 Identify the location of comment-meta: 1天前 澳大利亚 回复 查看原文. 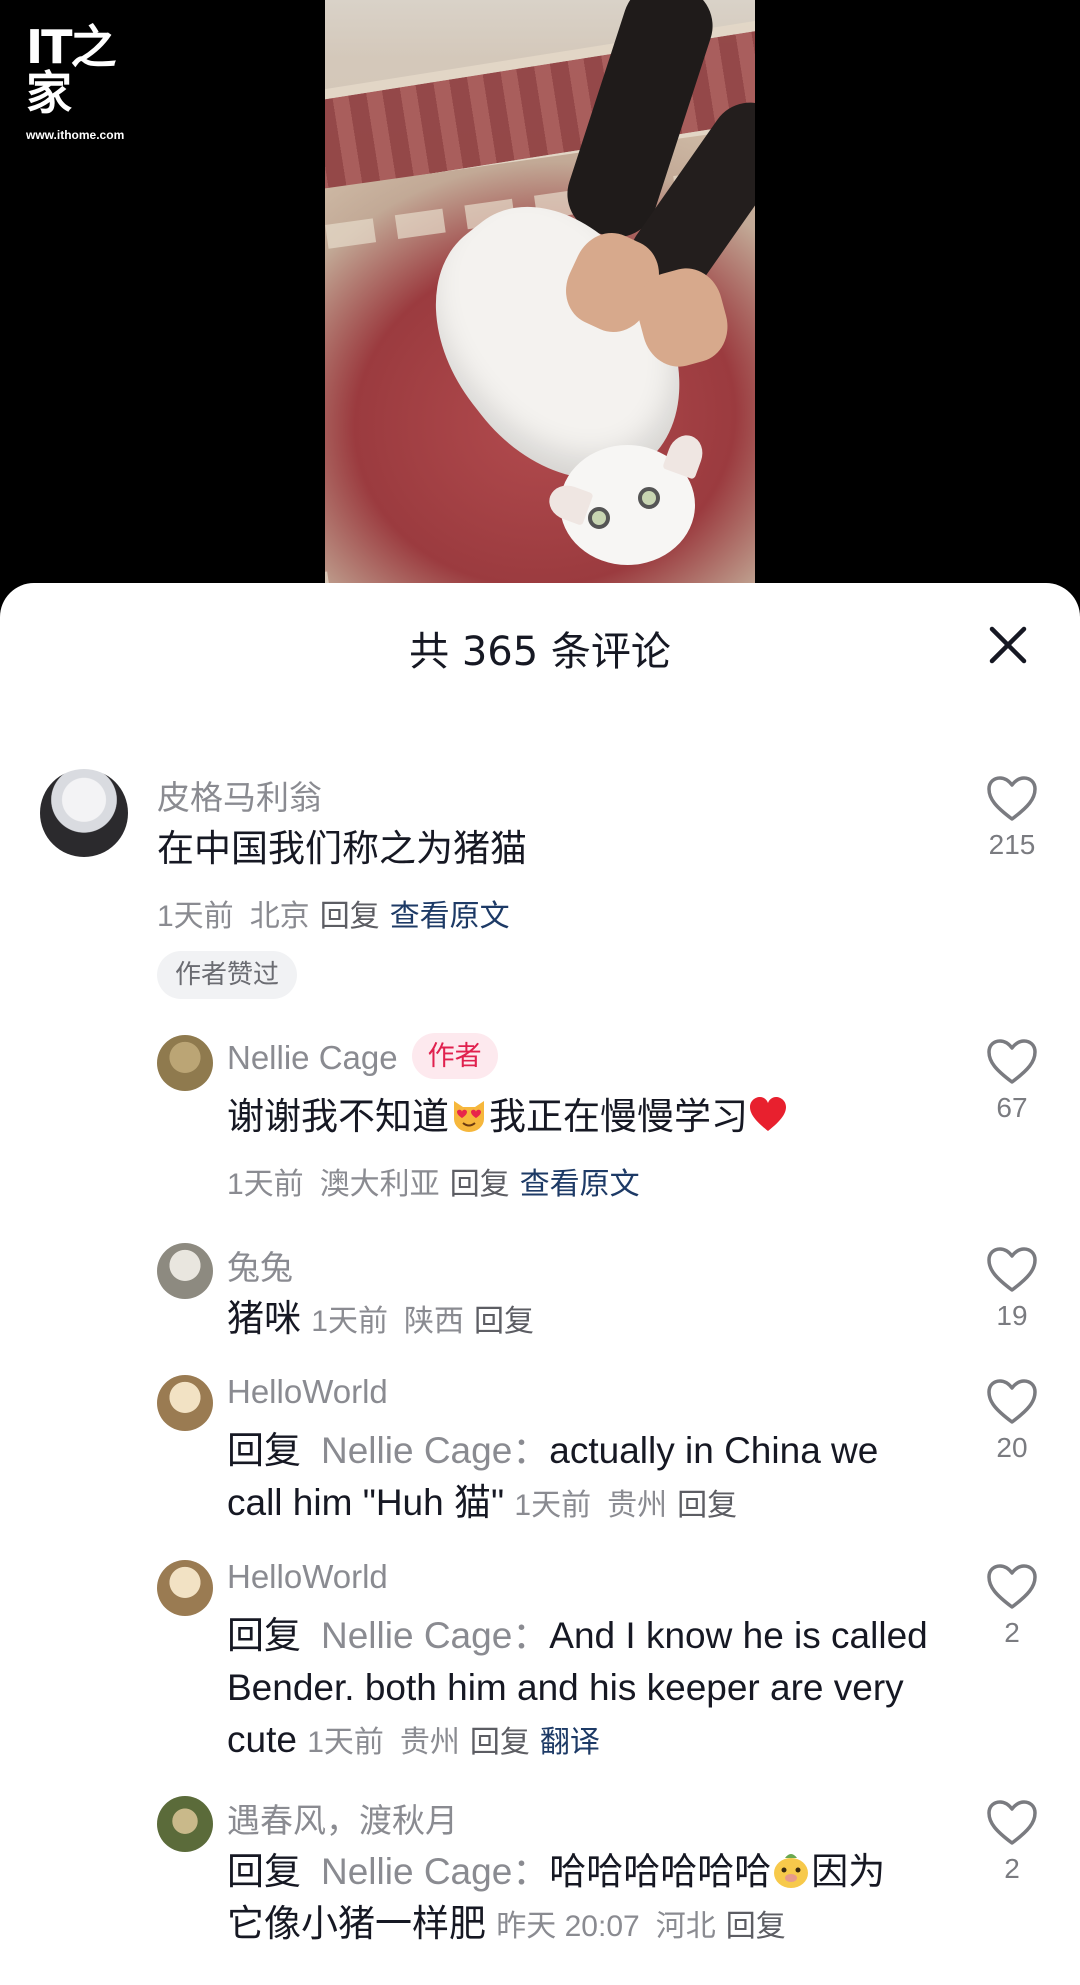
(433, 1181).